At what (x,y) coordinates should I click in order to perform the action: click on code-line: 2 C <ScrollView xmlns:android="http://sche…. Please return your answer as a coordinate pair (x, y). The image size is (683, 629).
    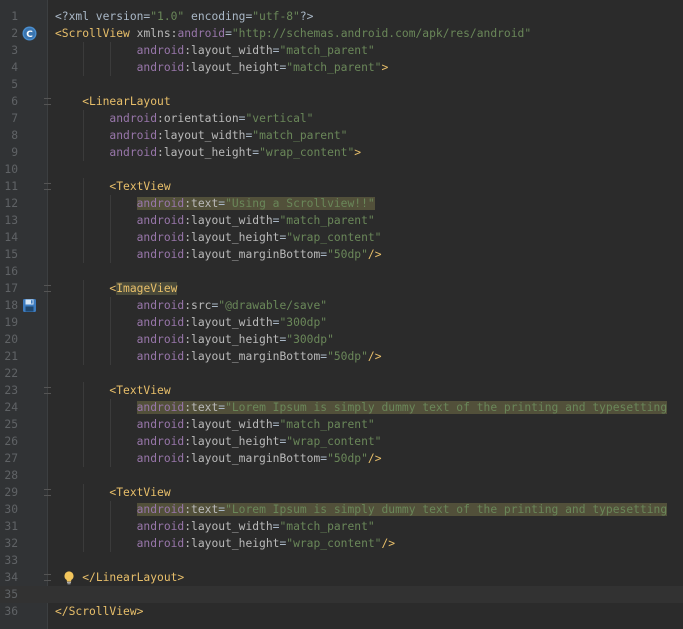
    Looking at the image, I should click on (341, 33).